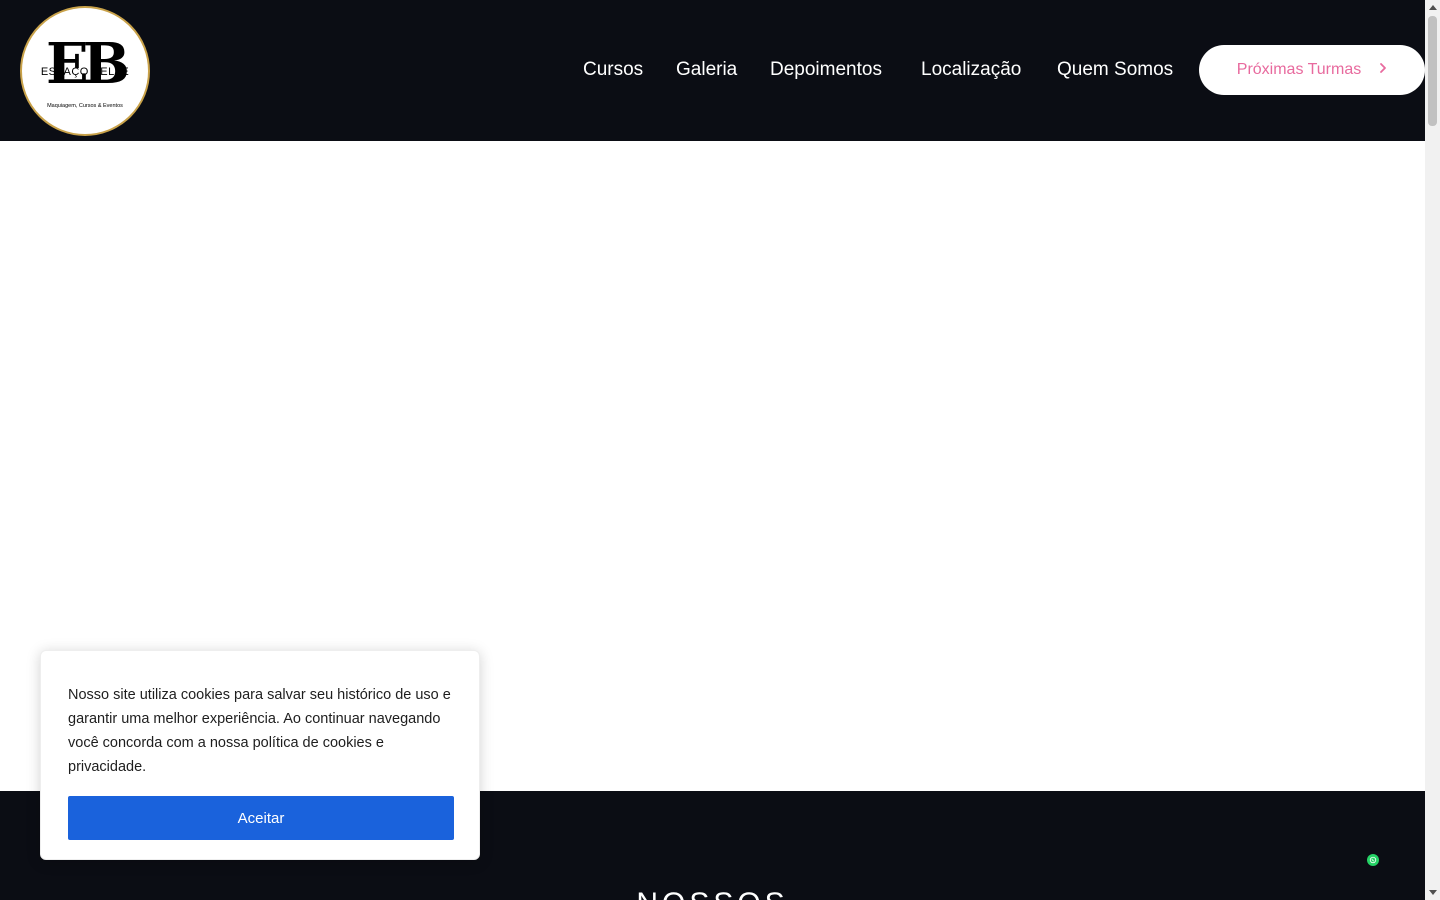 The width and height of the screenshot is (1440, 900). I want to click on chevron-right-icon, so click(1383, 70).